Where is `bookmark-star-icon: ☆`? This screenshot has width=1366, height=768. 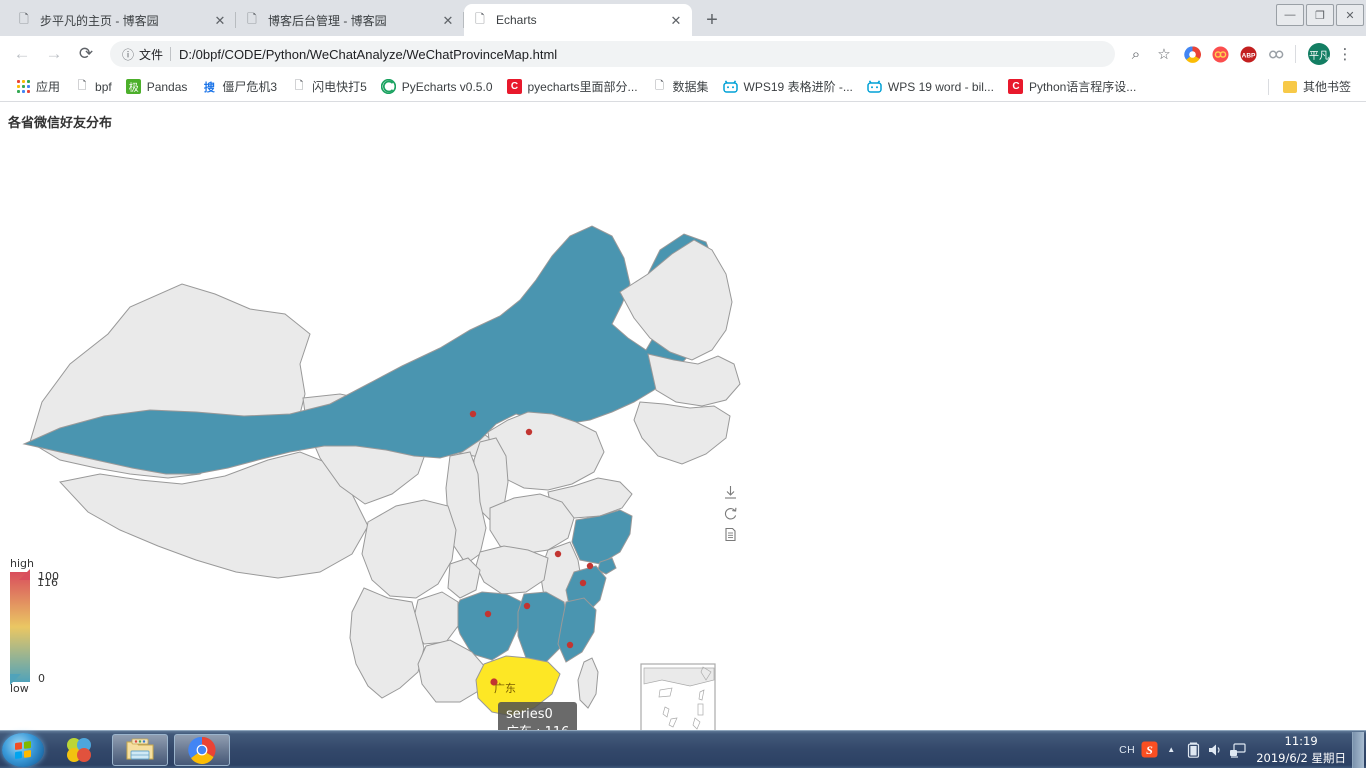 bookmark-star-icon: ☆ is located at coordinates (1164, 54).